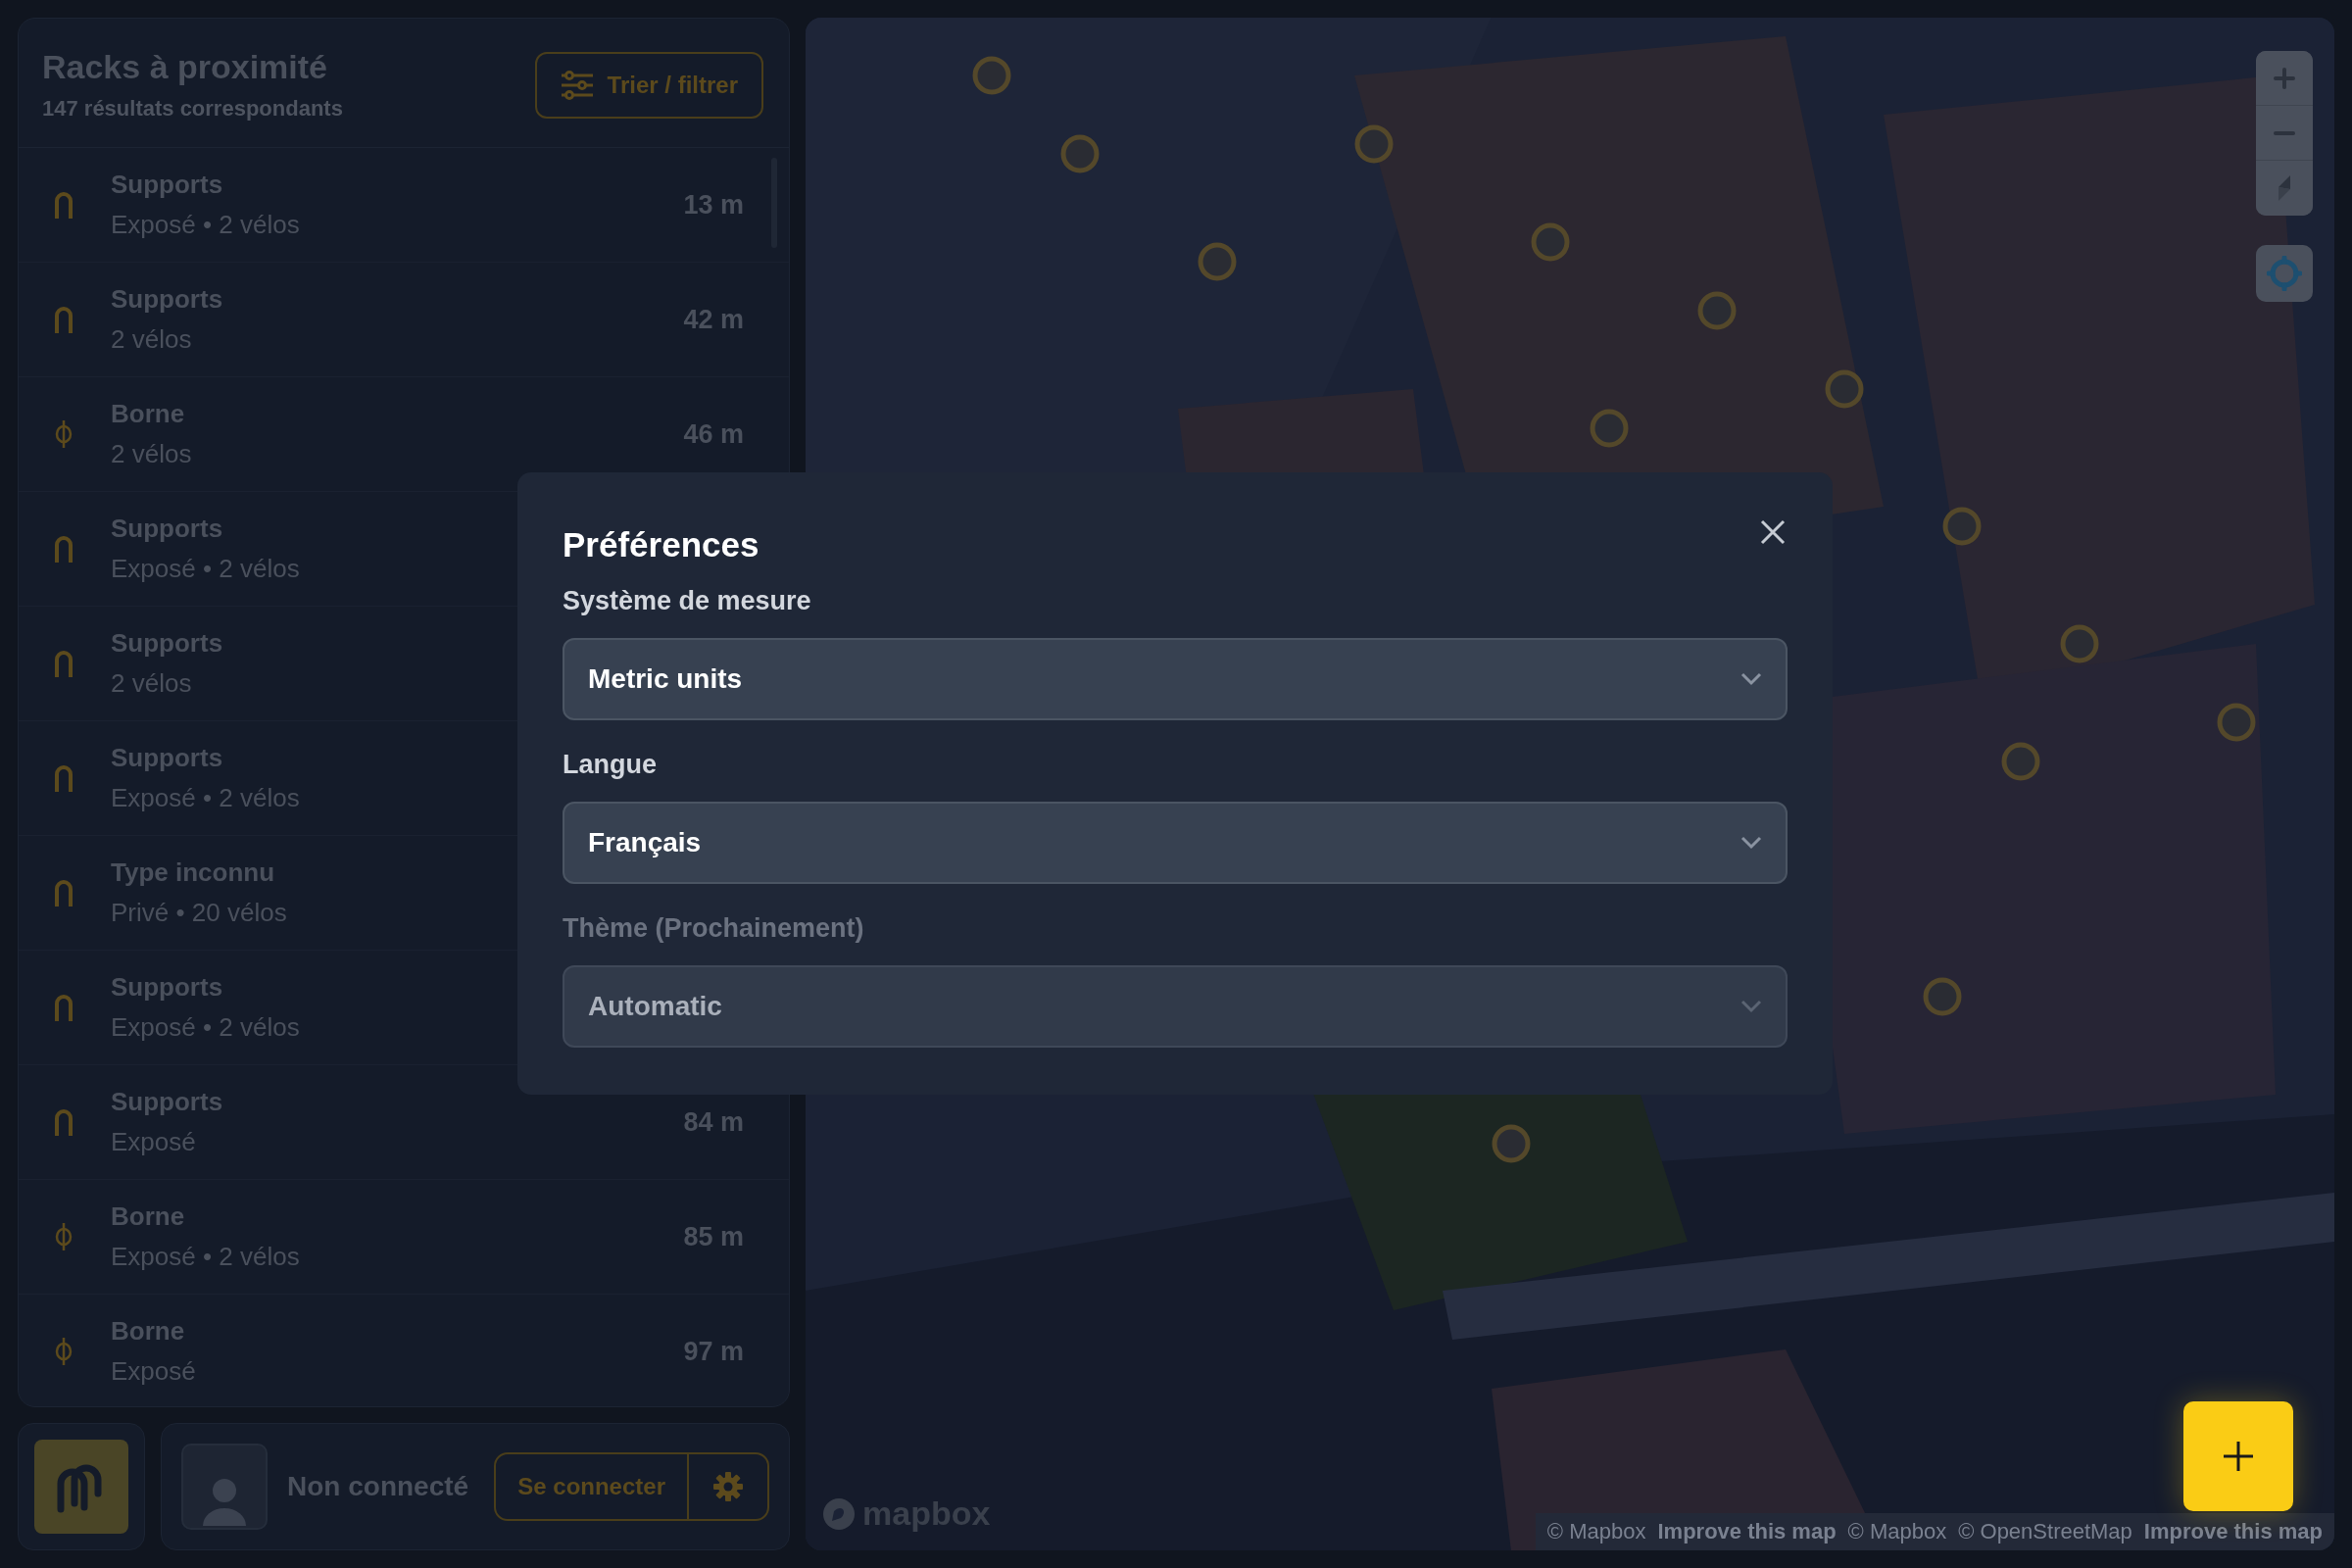  Describe the element at coordinates (728, 1486) in the screenshot. I see `settings-icon` at that location.